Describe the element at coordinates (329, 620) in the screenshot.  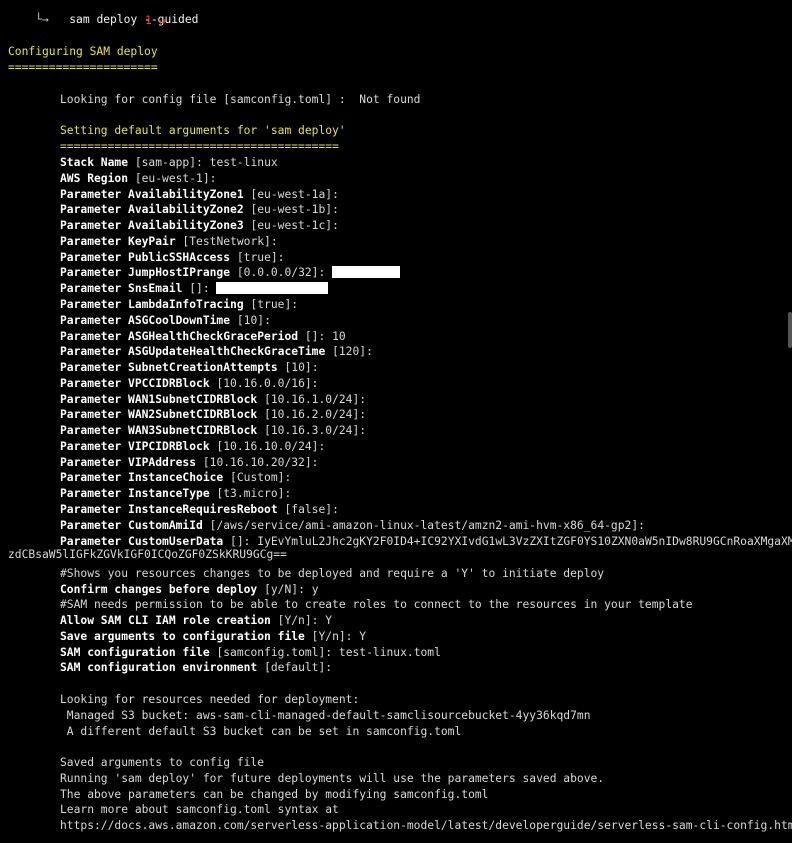
I see `iam-value: Y` at that location.